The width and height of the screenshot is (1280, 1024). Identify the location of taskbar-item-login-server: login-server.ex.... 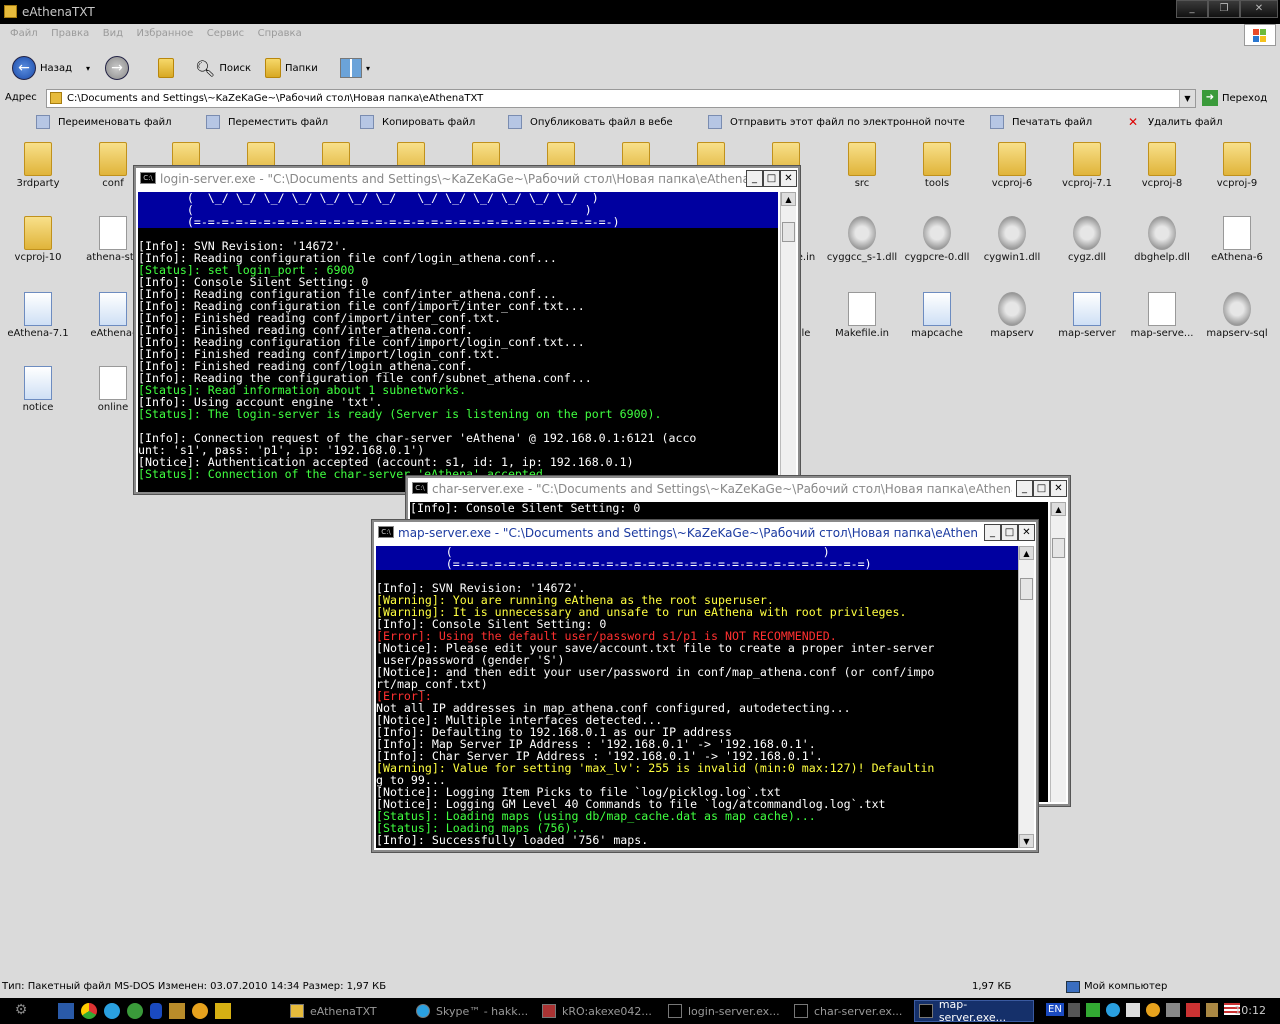
(724, 1011).